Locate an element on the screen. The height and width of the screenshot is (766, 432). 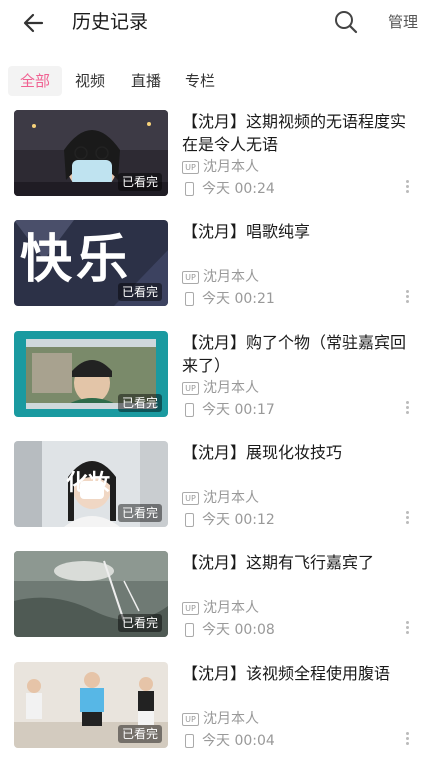
watch-time: 今天 00:04 is located at coordinates (238, 741).